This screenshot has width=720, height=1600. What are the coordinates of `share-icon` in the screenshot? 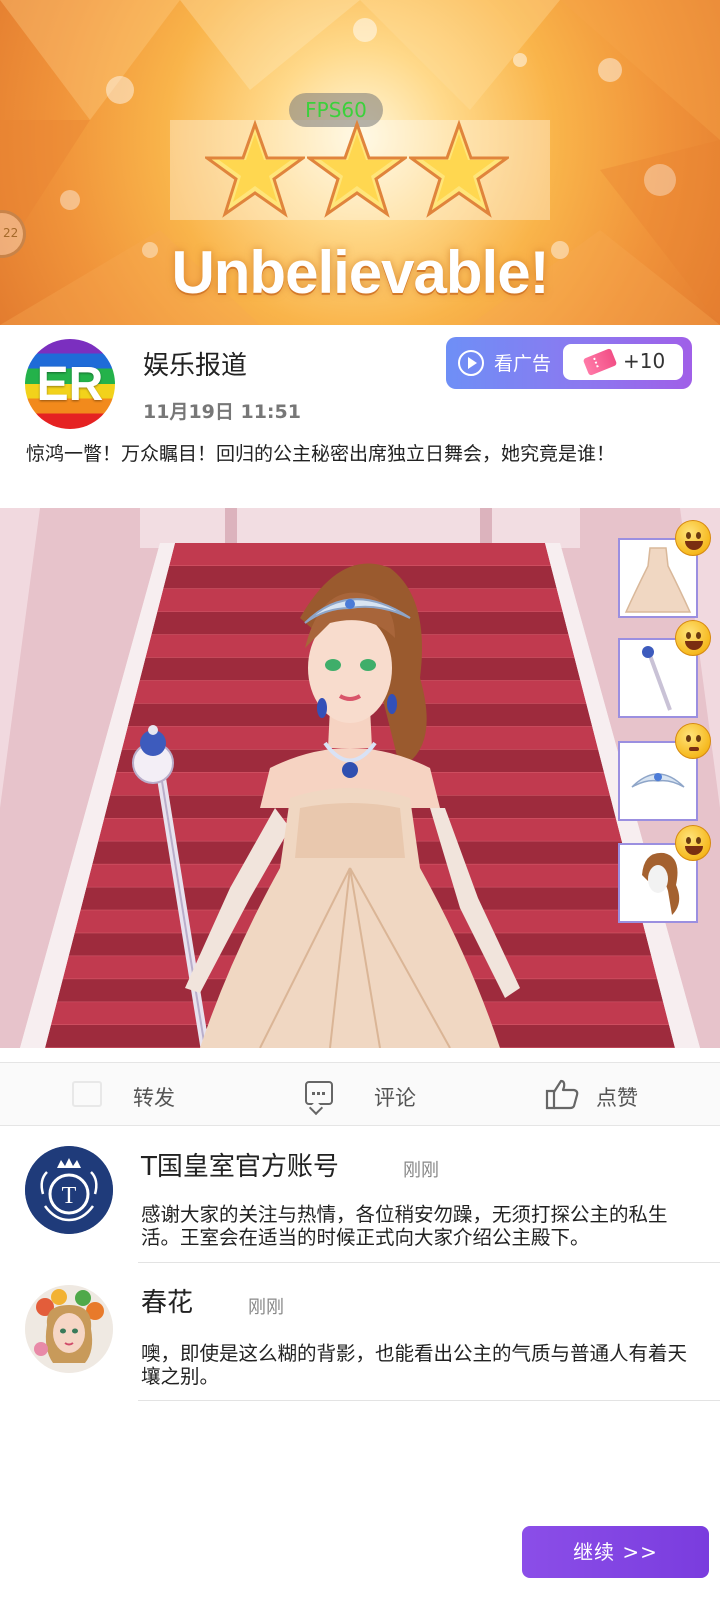 It's located at (87, 1094).